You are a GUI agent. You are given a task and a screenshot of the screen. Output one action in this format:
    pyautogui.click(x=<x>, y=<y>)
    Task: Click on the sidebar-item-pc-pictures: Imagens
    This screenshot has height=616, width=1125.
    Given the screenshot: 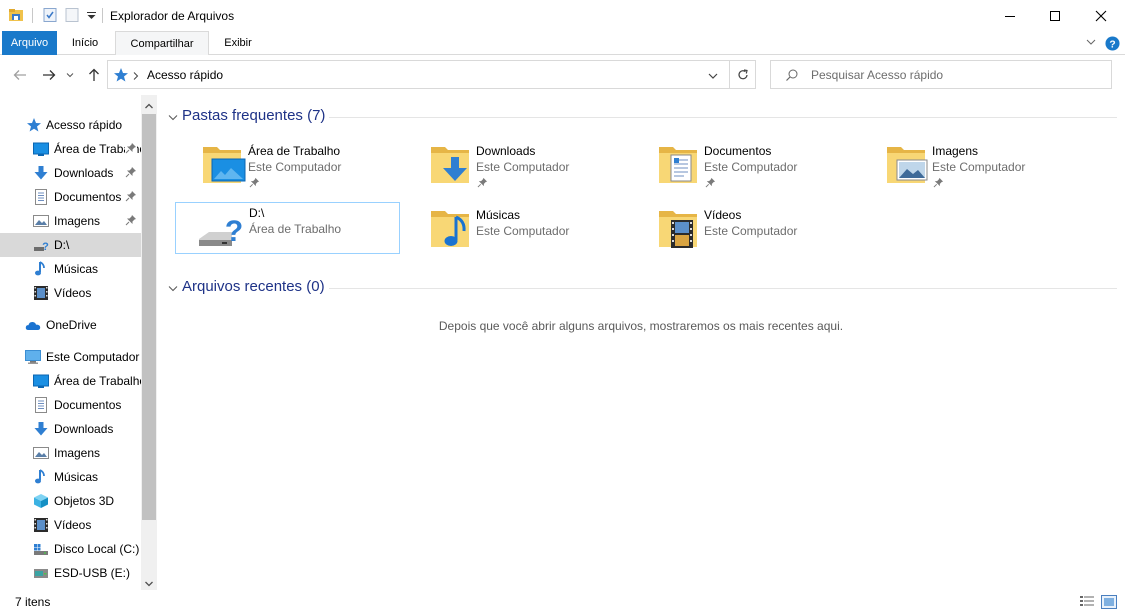 What is the action you would take?
    pyautogui.click(x=70, y=453)
    